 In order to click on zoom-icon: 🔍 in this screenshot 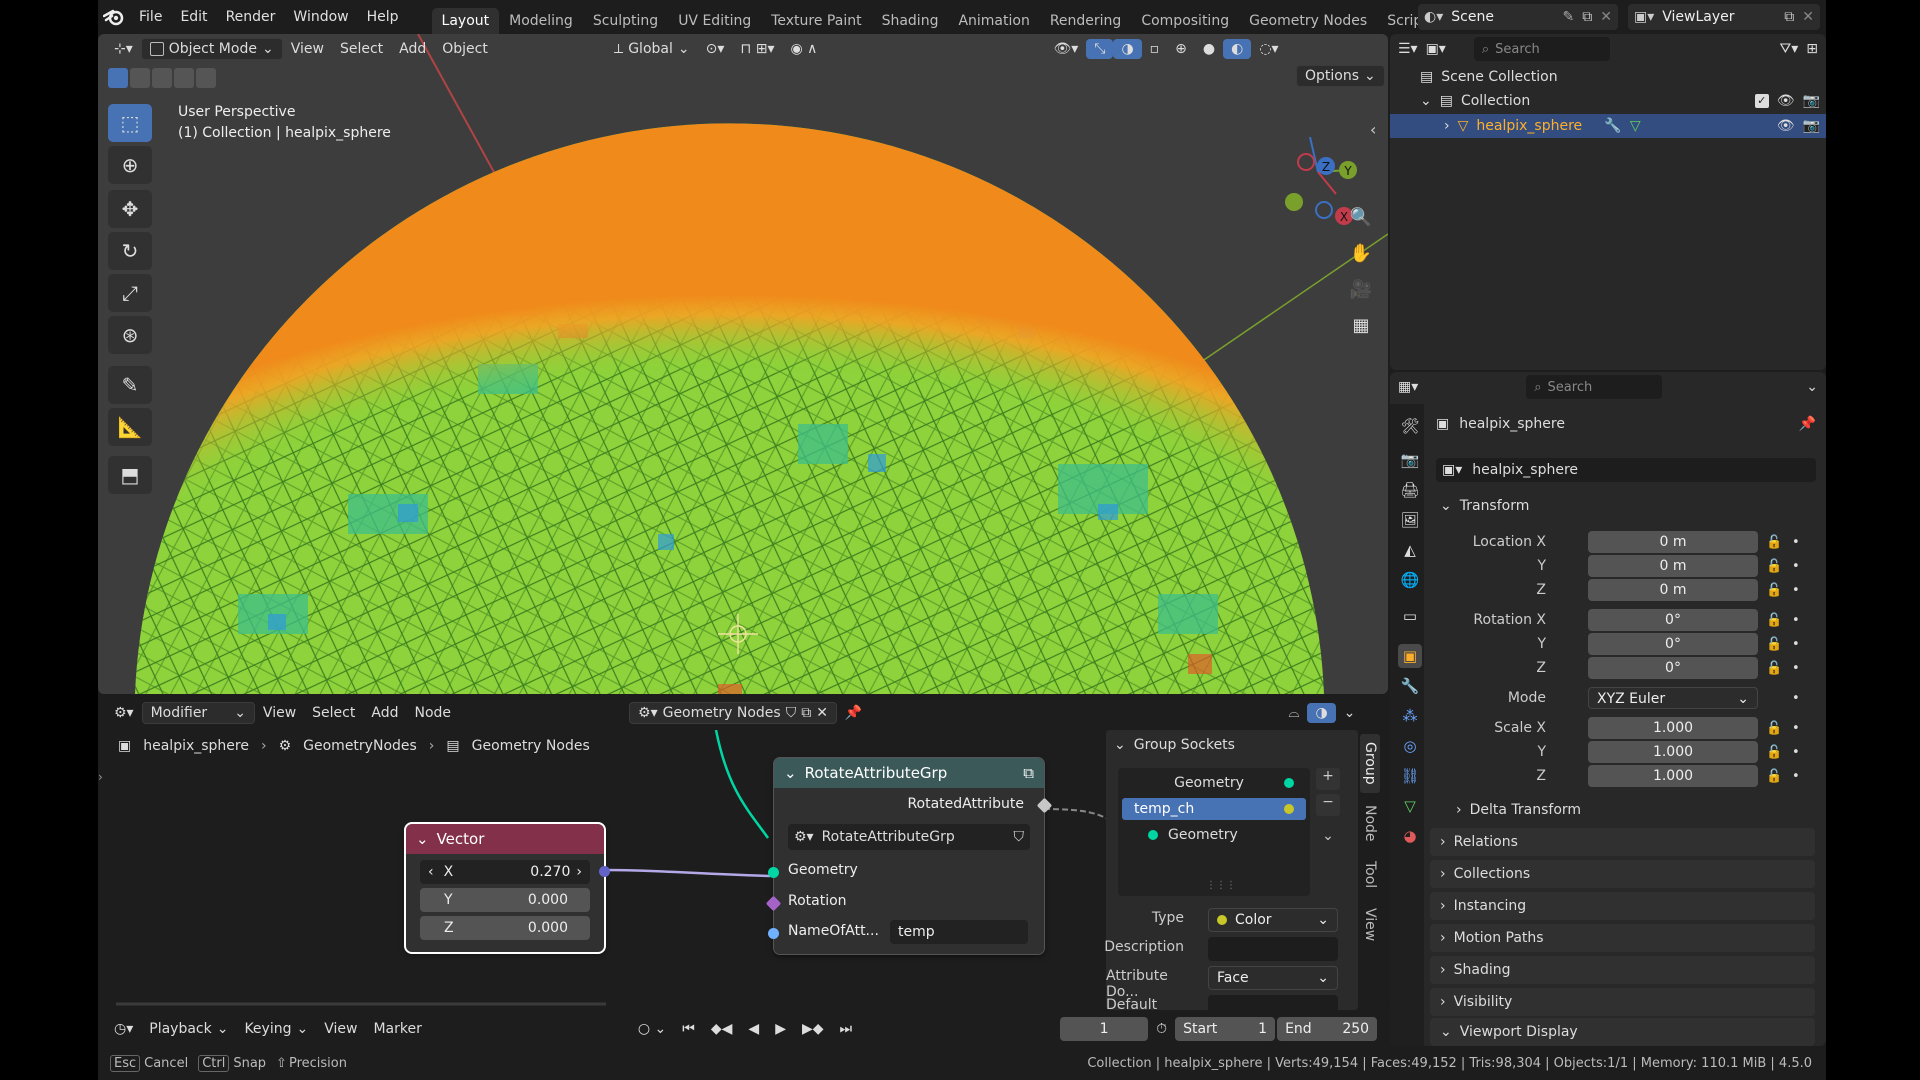, I will do `click(1361, 217)`.